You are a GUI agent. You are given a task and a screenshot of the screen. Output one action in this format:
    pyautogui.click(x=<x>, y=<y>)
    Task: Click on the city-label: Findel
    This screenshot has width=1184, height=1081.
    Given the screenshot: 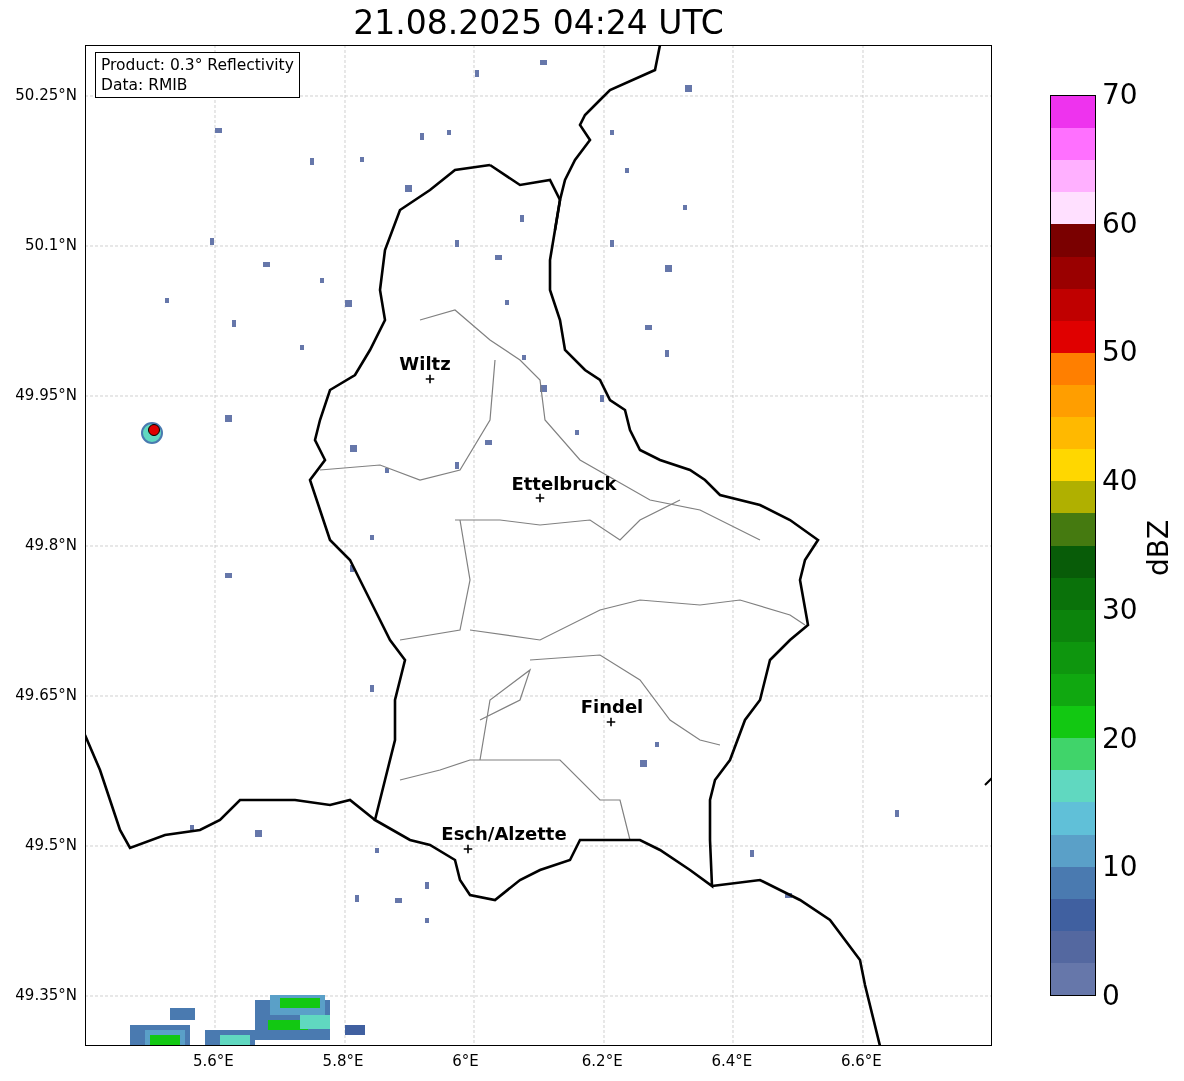 What is the action you would take?
    pyautogui.click(x=612, y=706)
    